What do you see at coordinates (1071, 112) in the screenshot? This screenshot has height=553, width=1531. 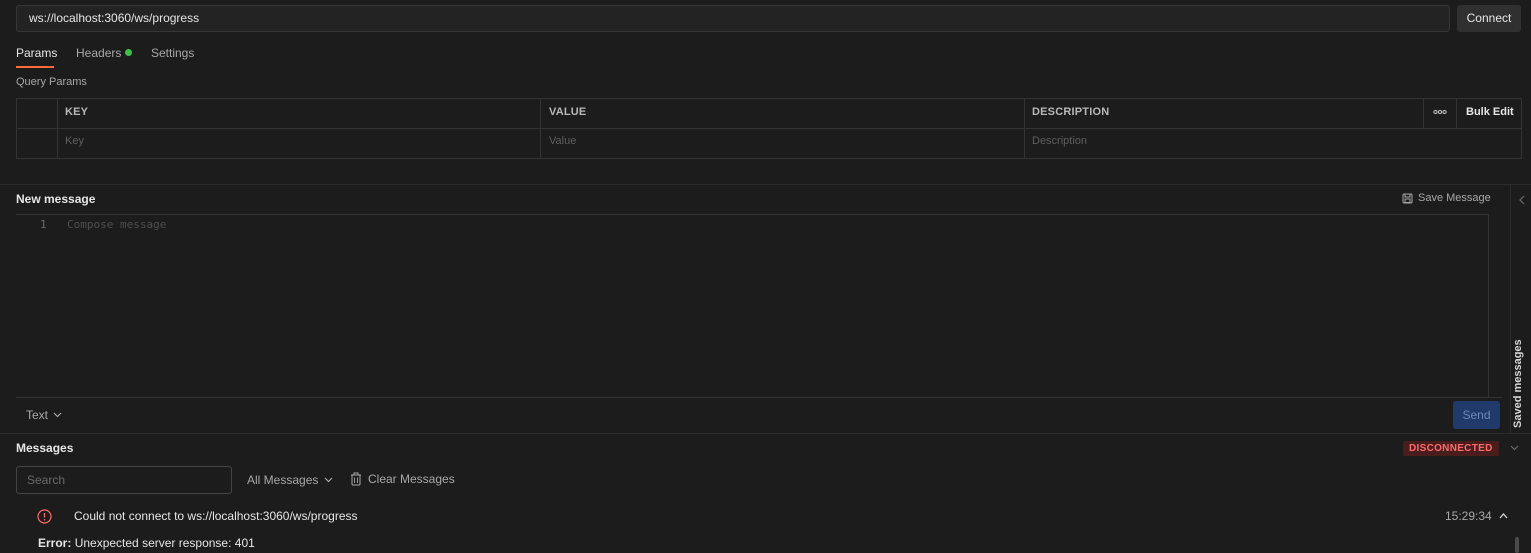 I see `column-header-description: DESCRIPTION` at bounding box center [1071, 112].